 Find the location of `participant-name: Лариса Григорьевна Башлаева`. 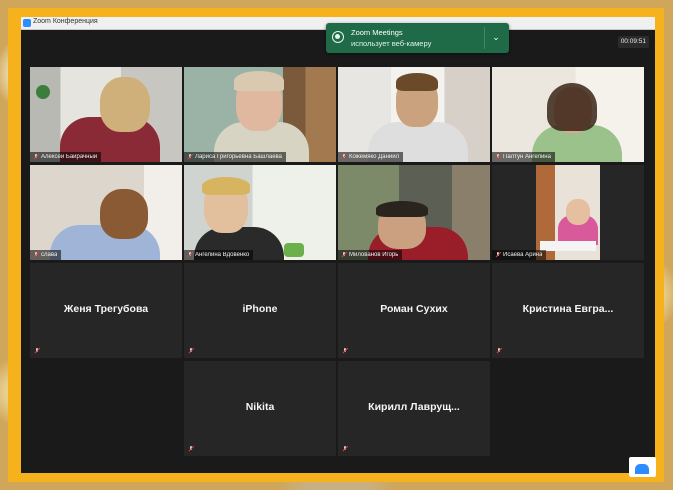

participant-name: Лариса Григорьевна Башлаева is located at coordinates (238, 157).